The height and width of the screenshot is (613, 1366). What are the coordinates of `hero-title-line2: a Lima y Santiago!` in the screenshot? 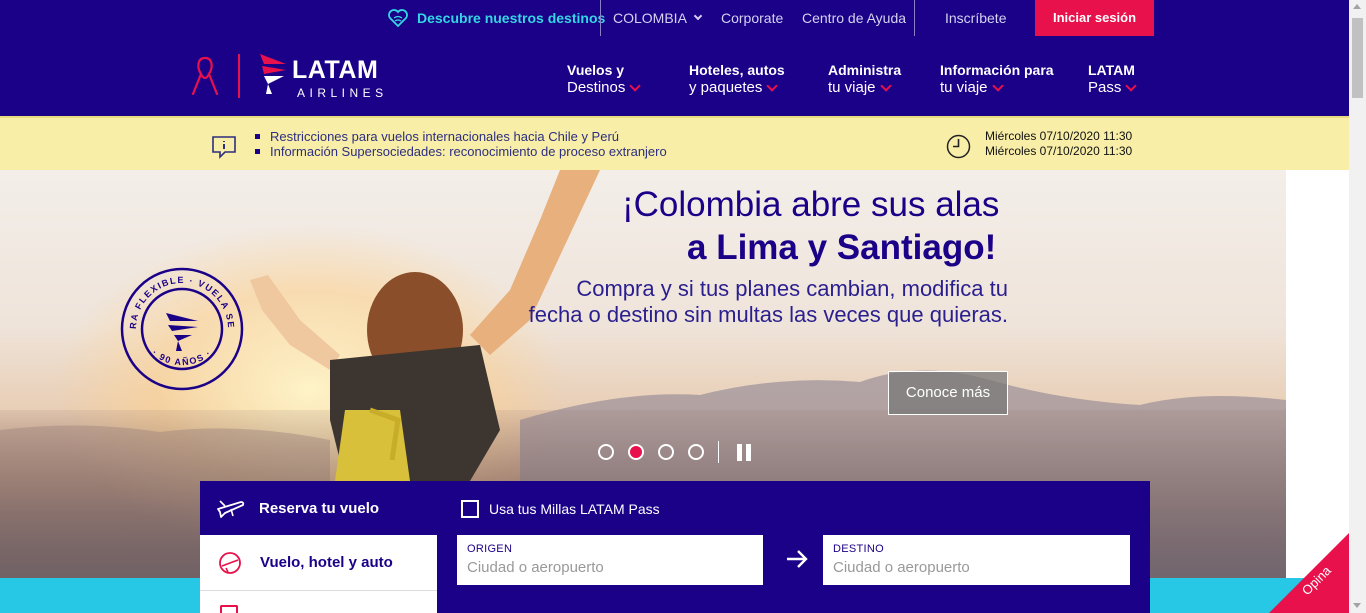 It's located at (842, 247).